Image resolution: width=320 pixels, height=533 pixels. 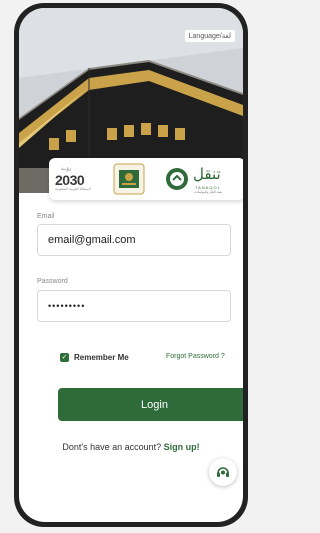 What do you see at coordinates (73, 189) in the screenshot?
I see `vision-logo-subtitle: المملكة العربية السعودية` at bounding box center [73, 189].